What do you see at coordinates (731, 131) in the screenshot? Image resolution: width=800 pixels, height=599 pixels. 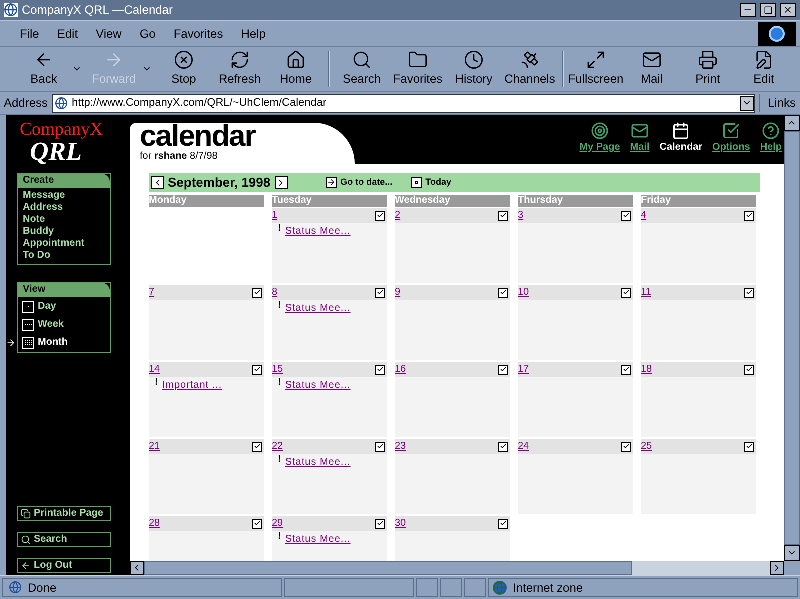 I see `checkbox-icon` at bounding box center [731, 131].